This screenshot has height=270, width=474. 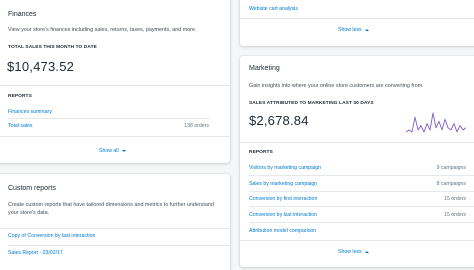 I want to click on report-link: Total sales, so click(x=20, y=126).